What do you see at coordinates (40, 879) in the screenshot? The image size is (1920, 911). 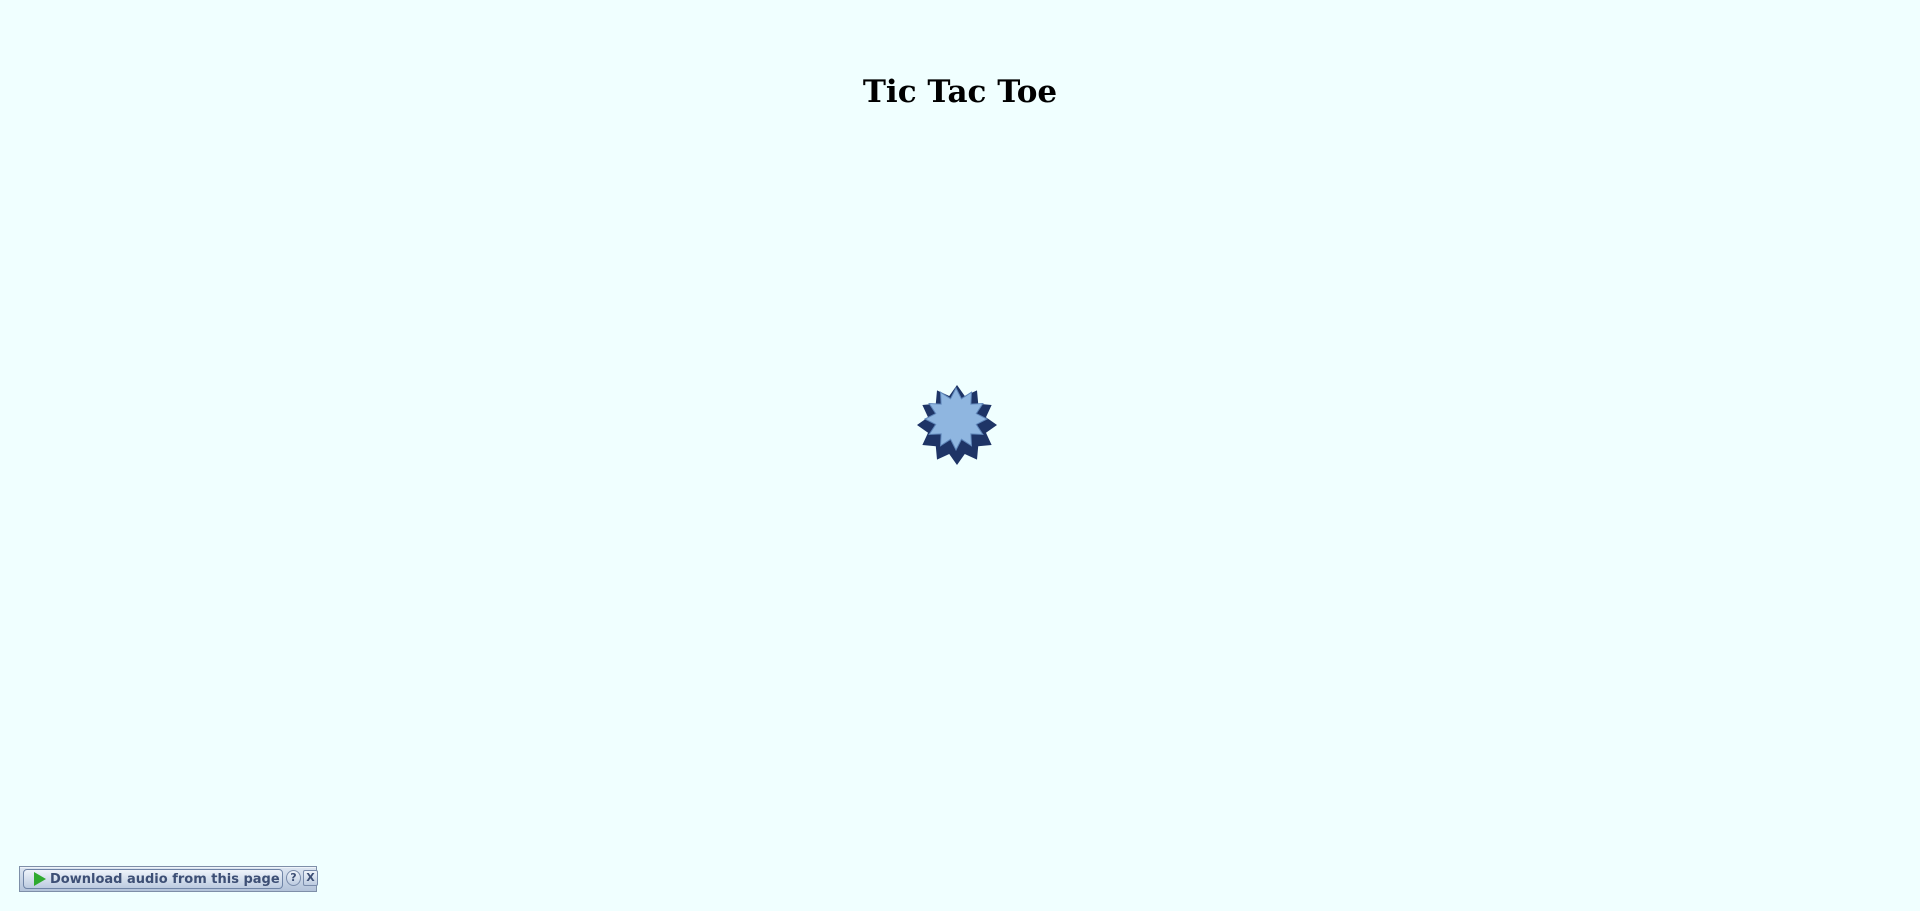 I see `play-icon` at bounding box center [40, 879].